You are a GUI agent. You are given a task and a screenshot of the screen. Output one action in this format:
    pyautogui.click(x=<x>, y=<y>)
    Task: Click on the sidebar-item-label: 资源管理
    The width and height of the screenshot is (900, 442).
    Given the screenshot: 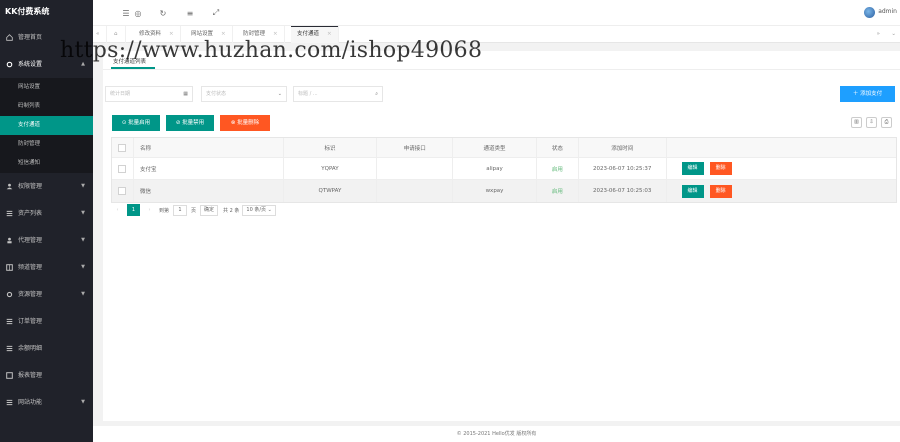 What is the action you would take?
    pyautogui.click(x=30, y=294)
    